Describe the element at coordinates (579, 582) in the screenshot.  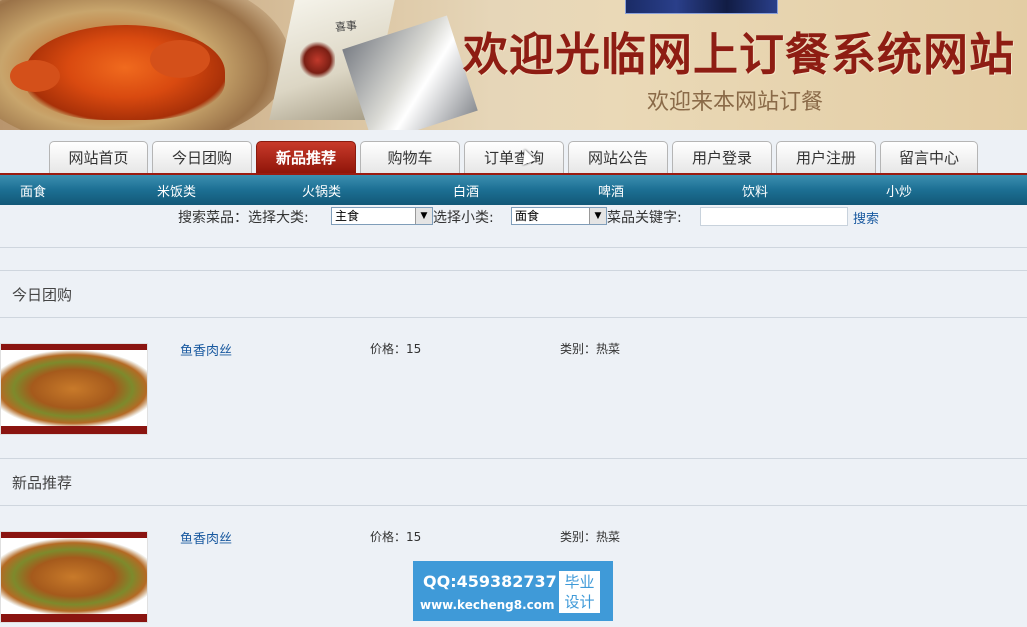
I see `watermark-logo-line: 毕业` at that location.